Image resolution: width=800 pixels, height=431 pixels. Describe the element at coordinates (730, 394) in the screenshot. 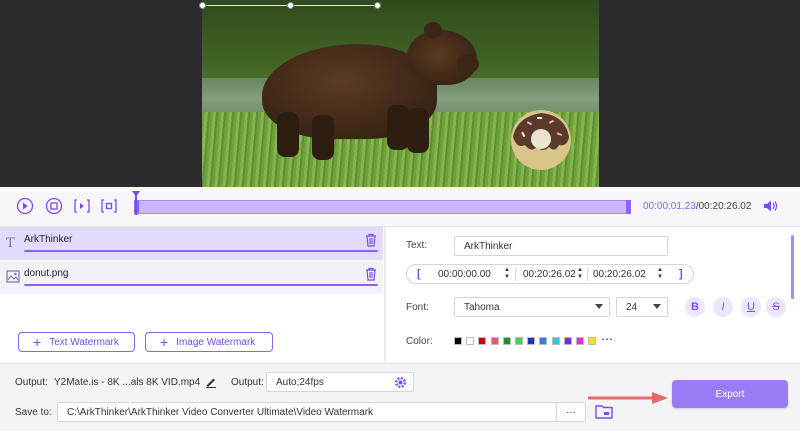

I see `export-button: Export` at that location.